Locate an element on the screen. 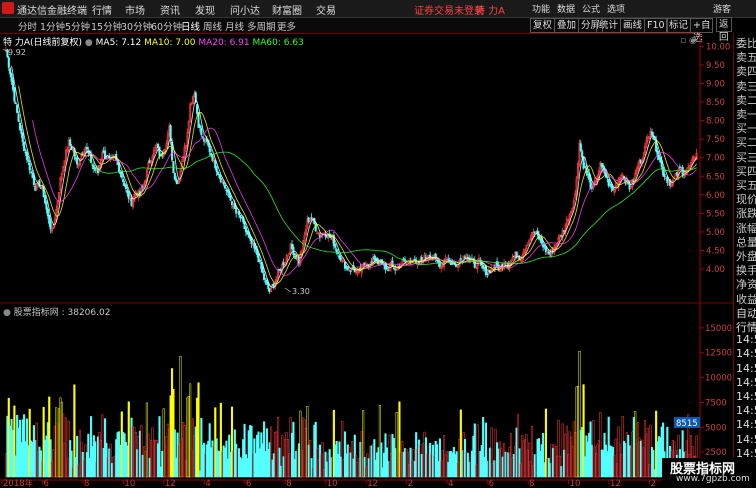 Image resolution: width=756 pixels, height=488 pixels. period-monthly: 月线 is located at coordinates (234, 26).